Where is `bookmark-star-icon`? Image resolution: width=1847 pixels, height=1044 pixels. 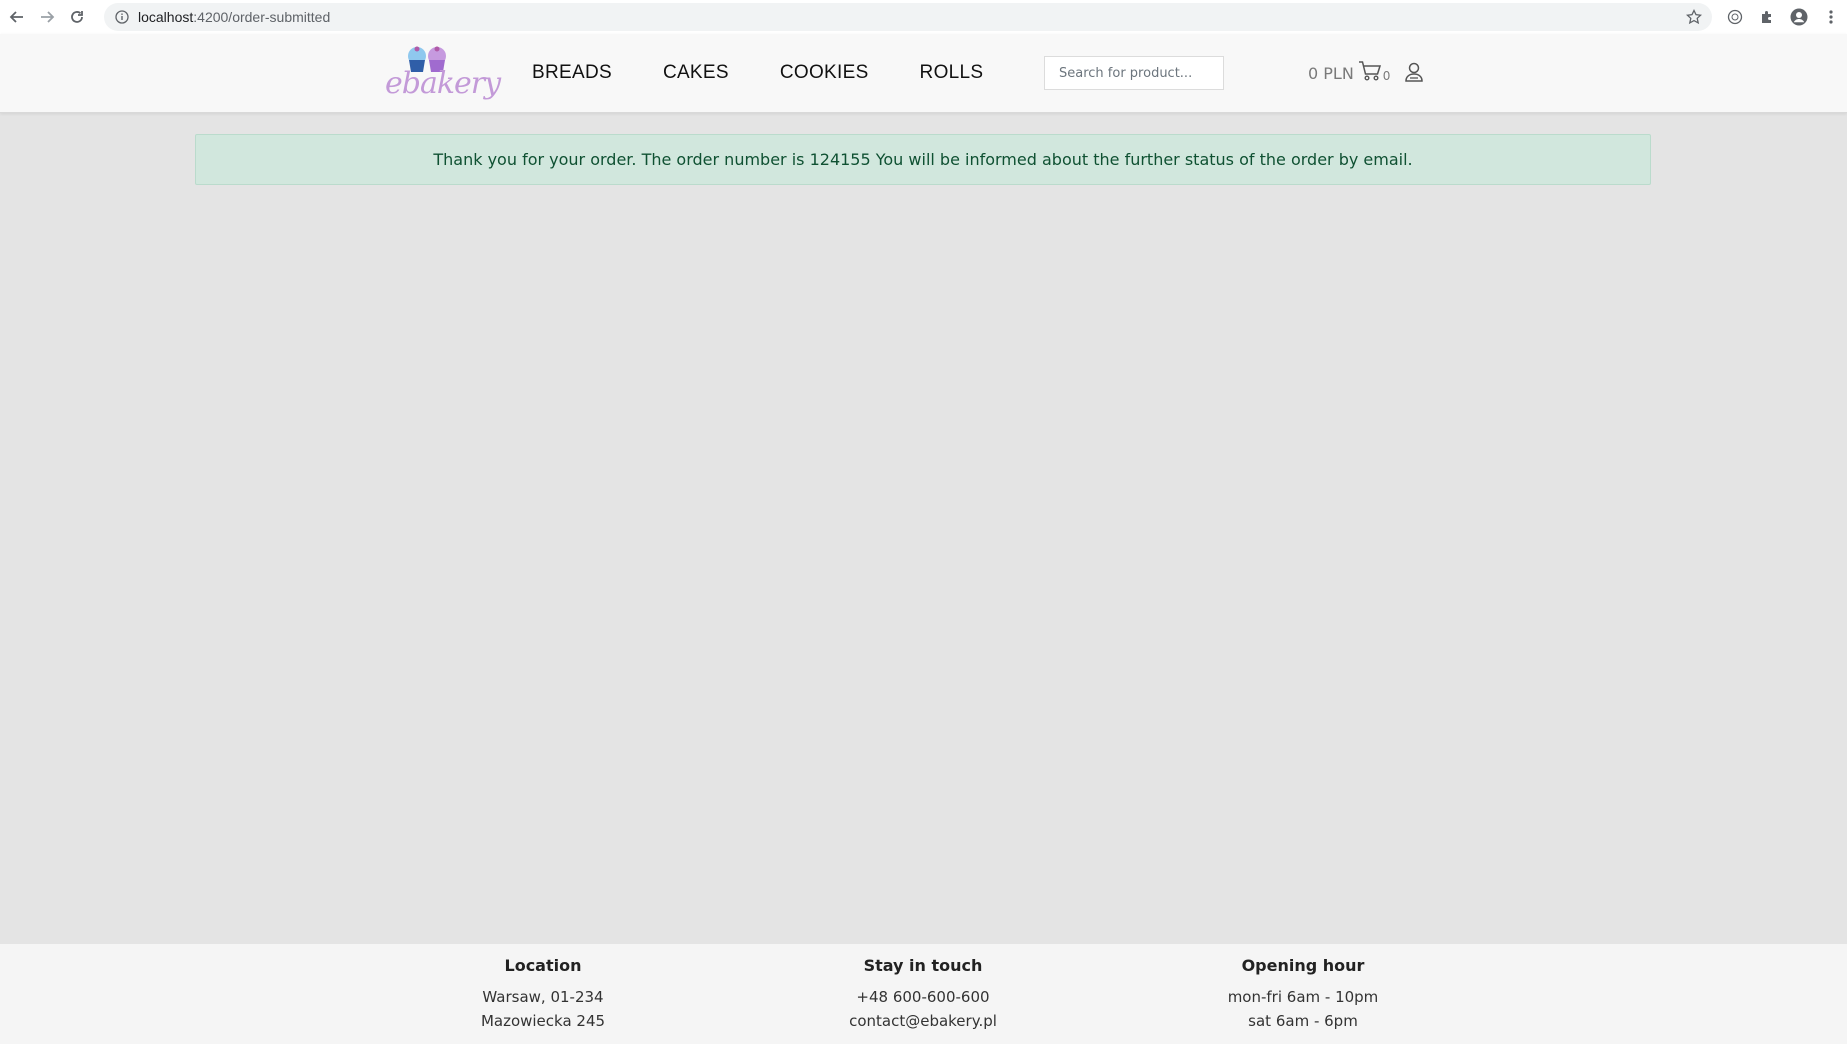 bookmark-star-icon is located at coordinates (1694, 18).